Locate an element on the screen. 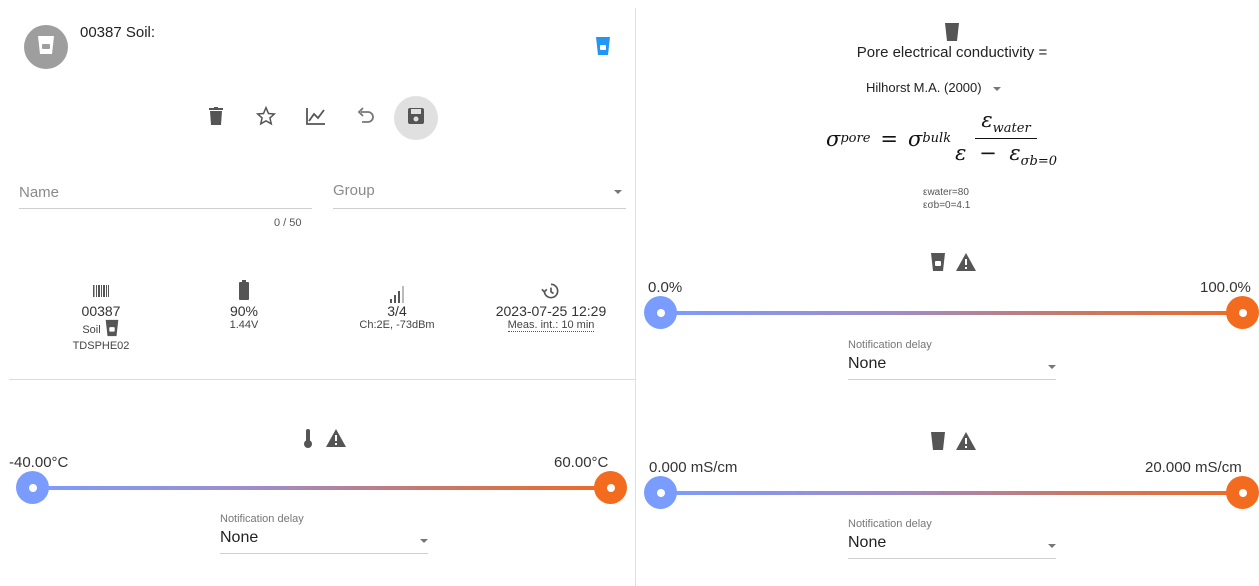 Image resolution: width=1259 pixels, height=586 pixels. signal-quality: 3/4 is located at coordinates (397, 311).